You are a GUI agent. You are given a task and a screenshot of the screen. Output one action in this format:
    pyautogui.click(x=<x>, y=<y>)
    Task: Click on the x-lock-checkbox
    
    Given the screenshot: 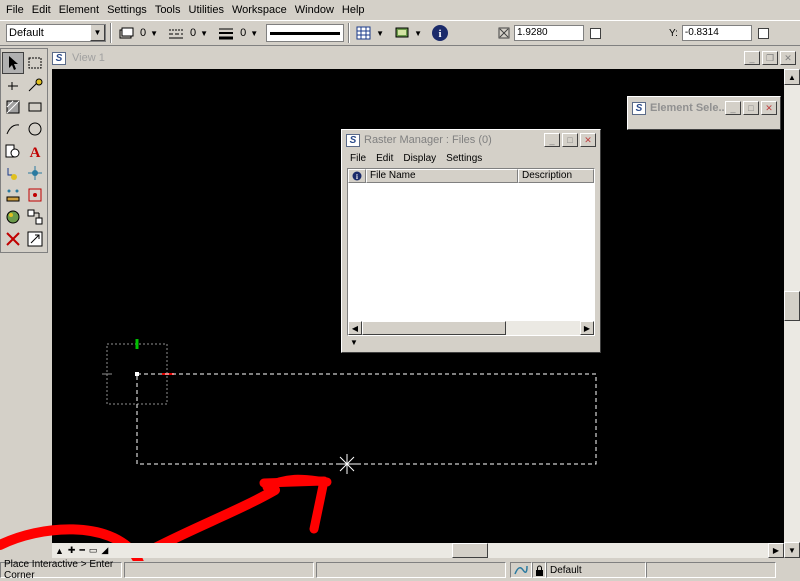 What is the action you would take?
    pyautogui.click(x=595, y=33)
    